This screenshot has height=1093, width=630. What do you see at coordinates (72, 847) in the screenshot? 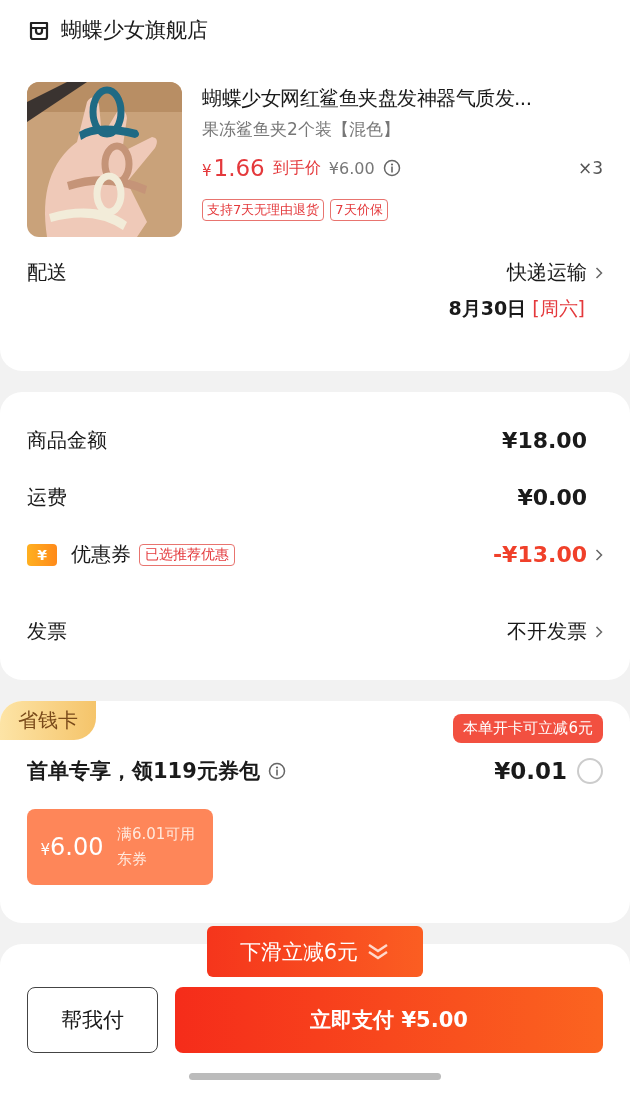
I see `voucher-amount: ¥6.00` at bounding box center [72, 847].